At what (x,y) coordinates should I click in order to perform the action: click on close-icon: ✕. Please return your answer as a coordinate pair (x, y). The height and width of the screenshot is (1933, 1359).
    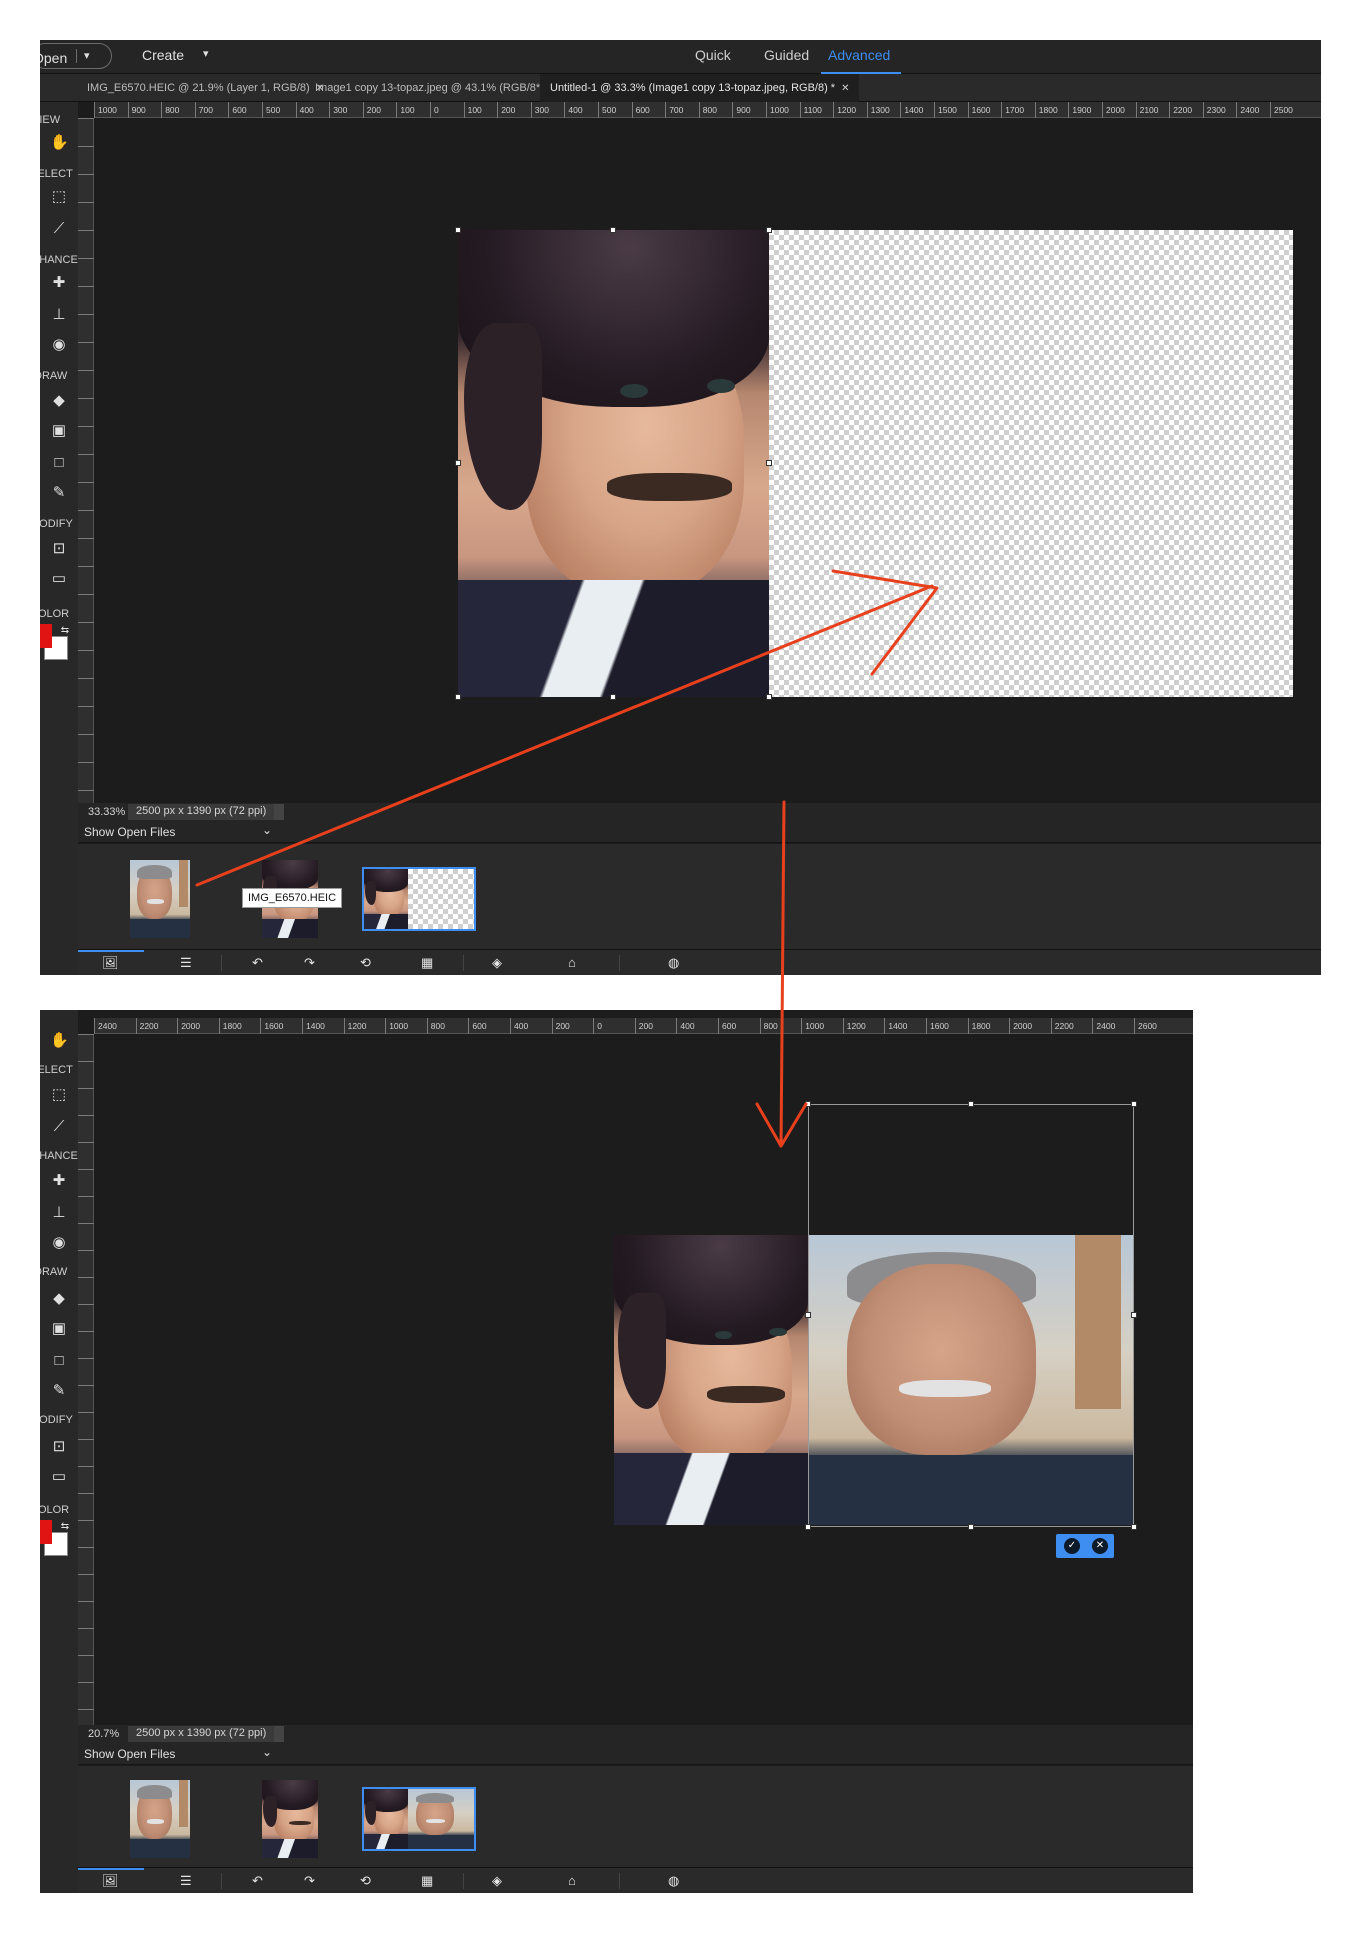
    Looking at the image, I should click on (845, 88).